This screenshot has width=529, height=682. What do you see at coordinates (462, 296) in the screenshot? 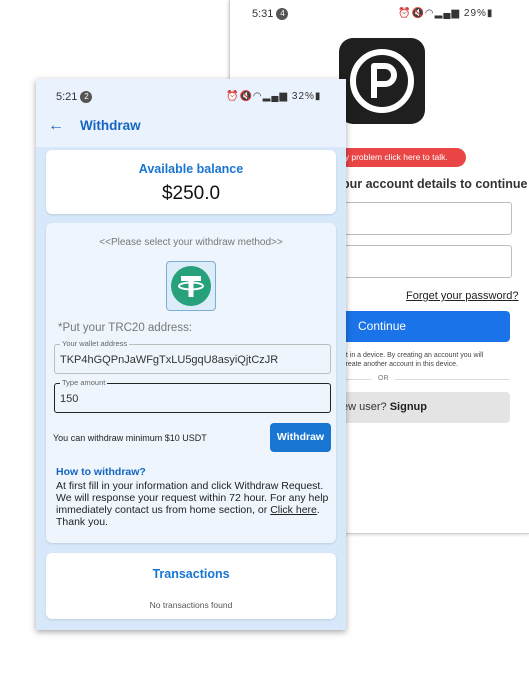
I see `forgot-password-link: Forget your password?` at bounding box center [462, 296].